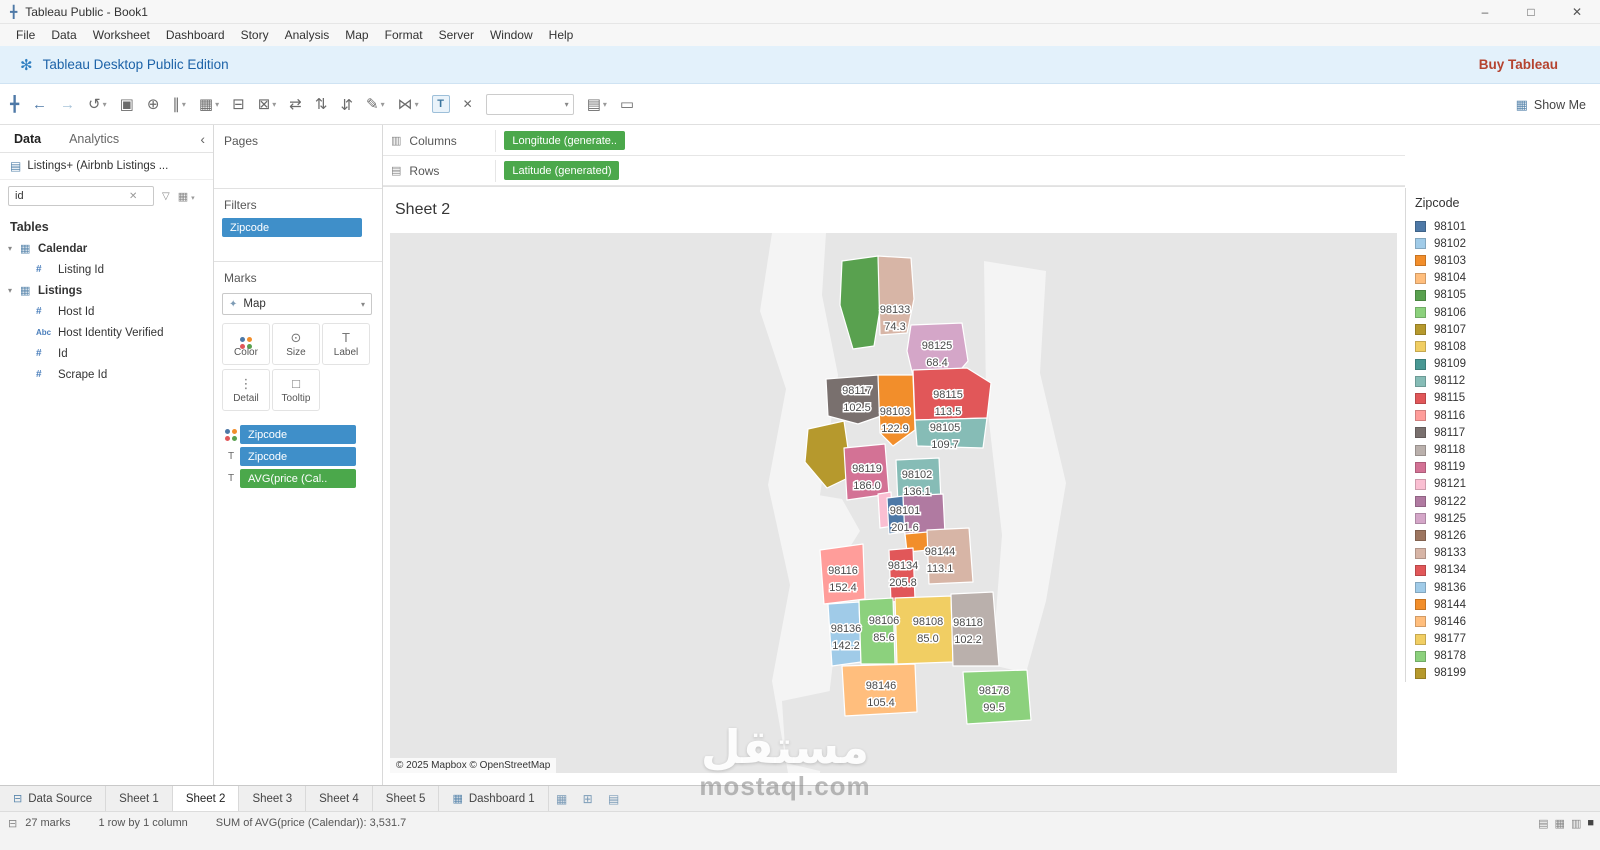 The height and width of the screenshot is (850, 1600). I want to click on field-item: # Listing Id, so click(106, 269).